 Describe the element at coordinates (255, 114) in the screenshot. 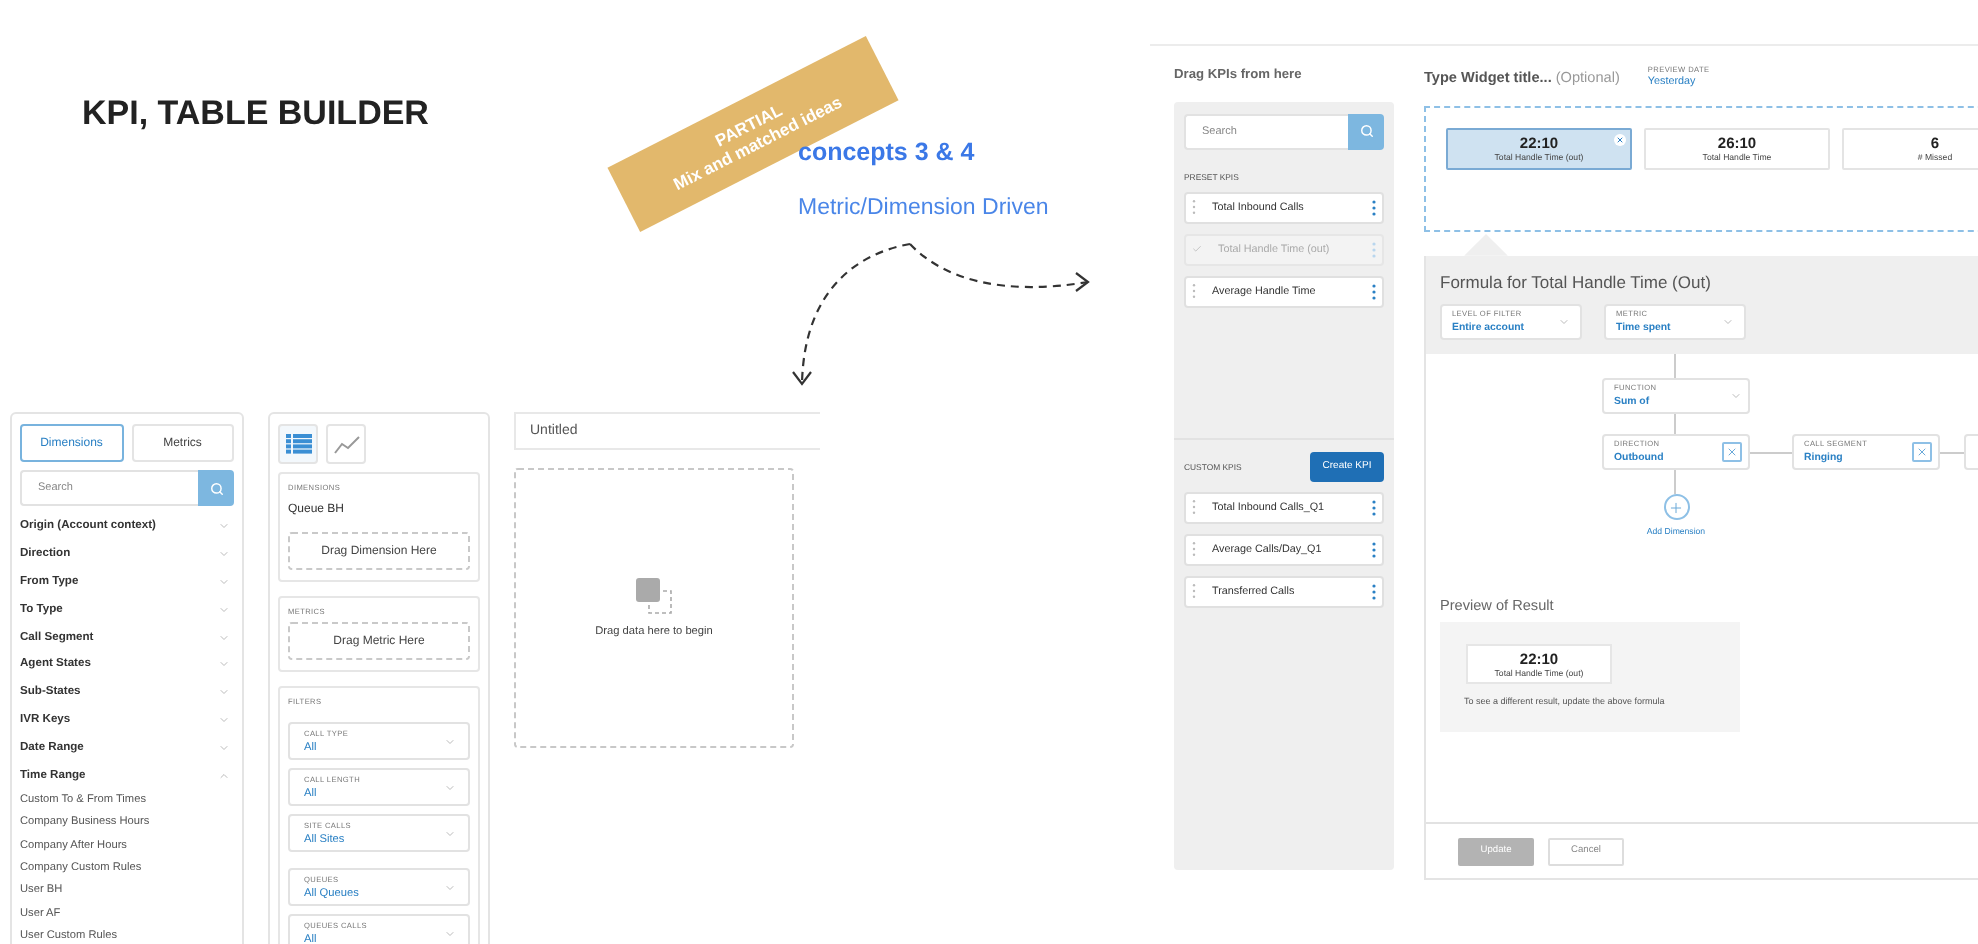

I see `board-title: KPI, TABLE BUILDER` at that location.